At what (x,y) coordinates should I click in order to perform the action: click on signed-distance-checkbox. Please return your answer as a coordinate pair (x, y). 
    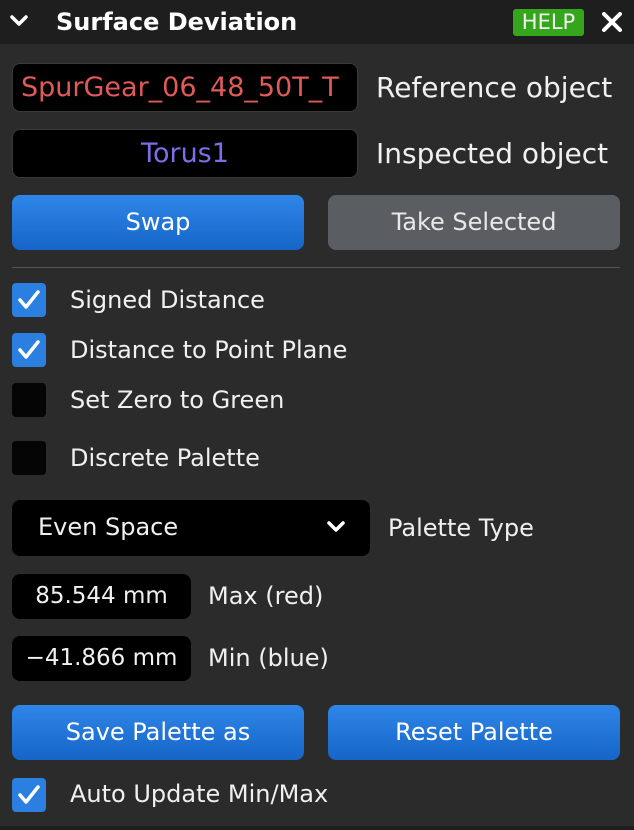
    Looking at the image, I should click on (29, 300).